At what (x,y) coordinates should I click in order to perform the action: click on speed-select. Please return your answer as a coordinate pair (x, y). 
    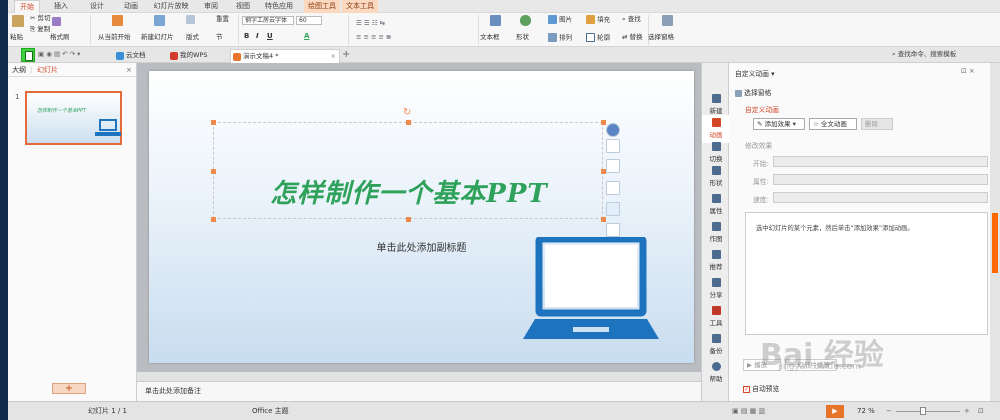
    Looking at the image, I should click on (880, 197).